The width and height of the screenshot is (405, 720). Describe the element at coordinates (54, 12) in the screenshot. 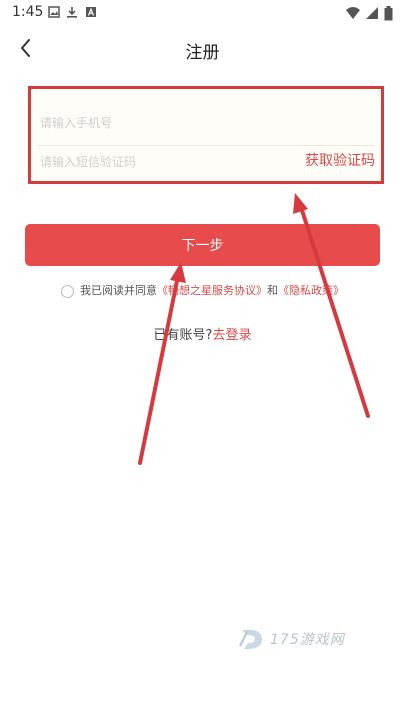

I see `image-icon` at that location.